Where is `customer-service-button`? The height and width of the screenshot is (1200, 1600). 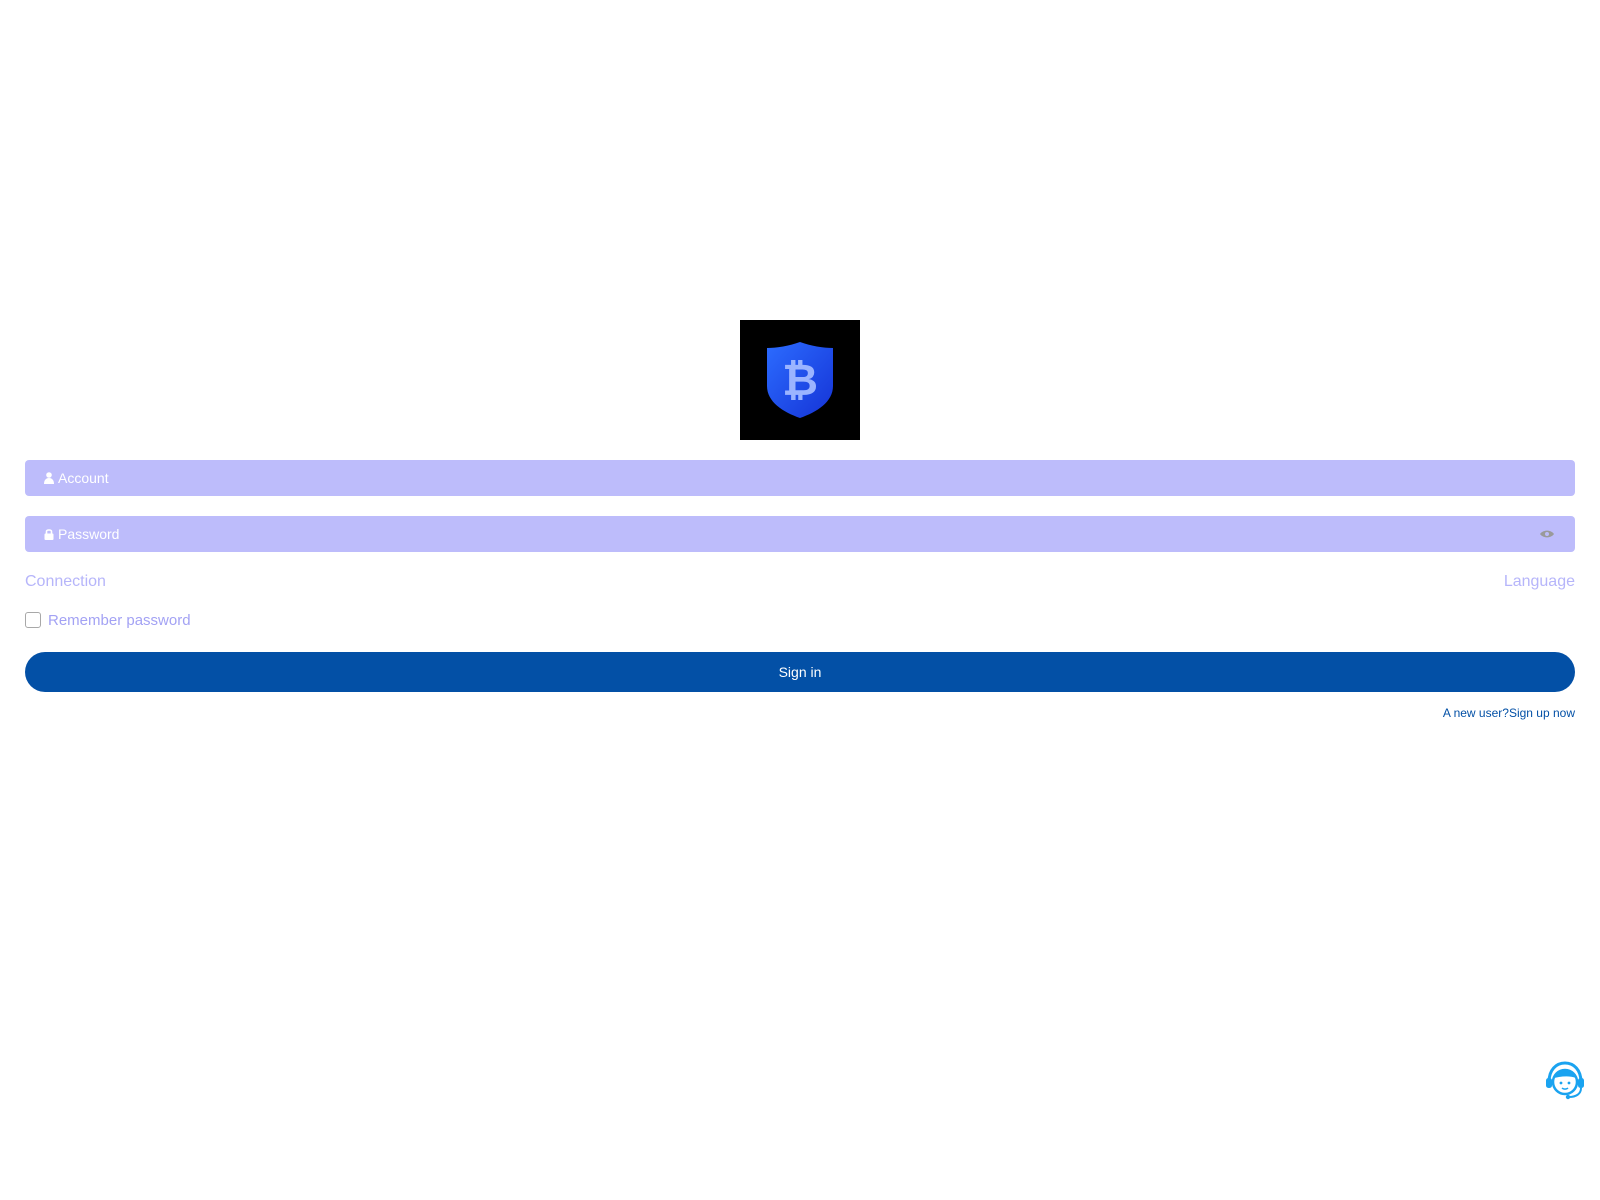
customer-service-button is located at coordinates (1565, 1080).